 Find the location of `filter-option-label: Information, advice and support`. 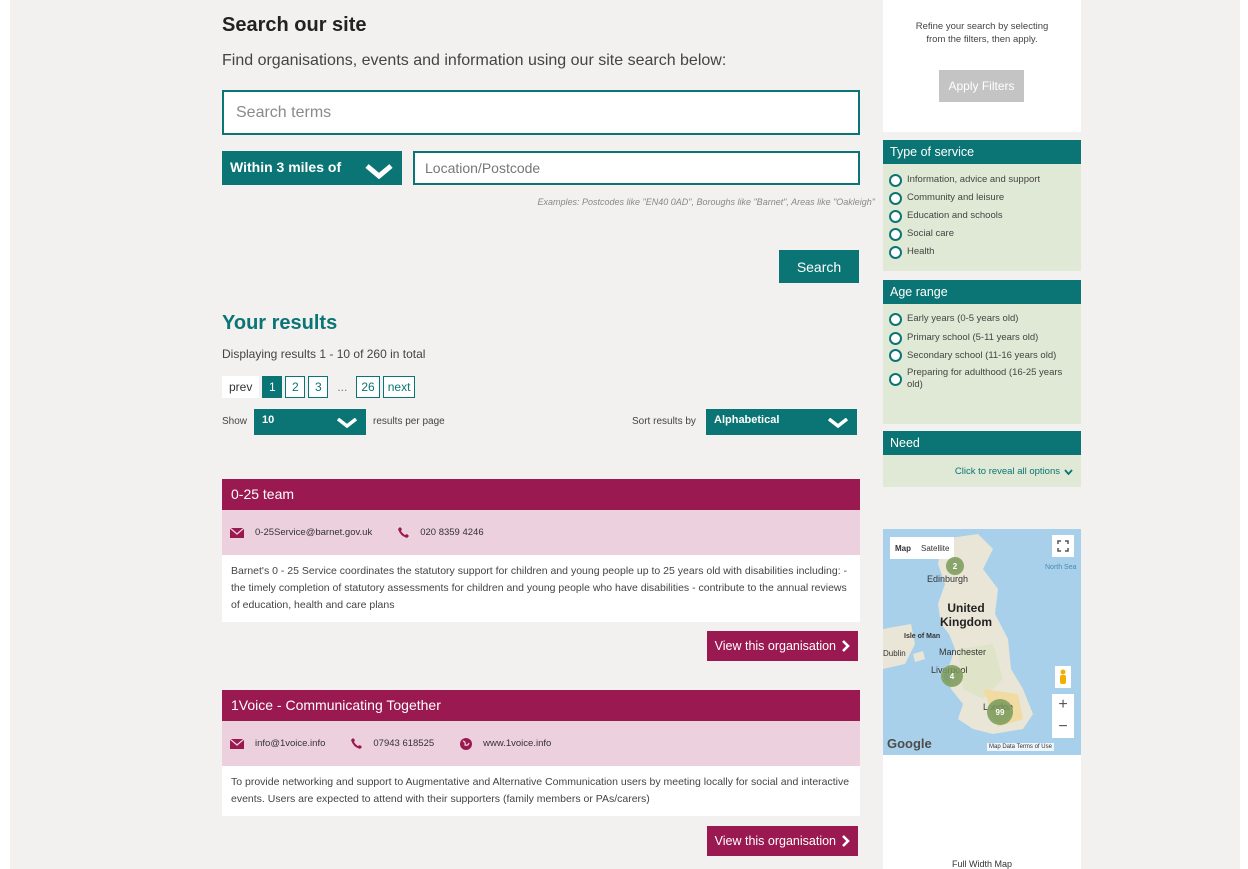

filter-option-label: Information, advice and support is located at coordinates (974, 179).